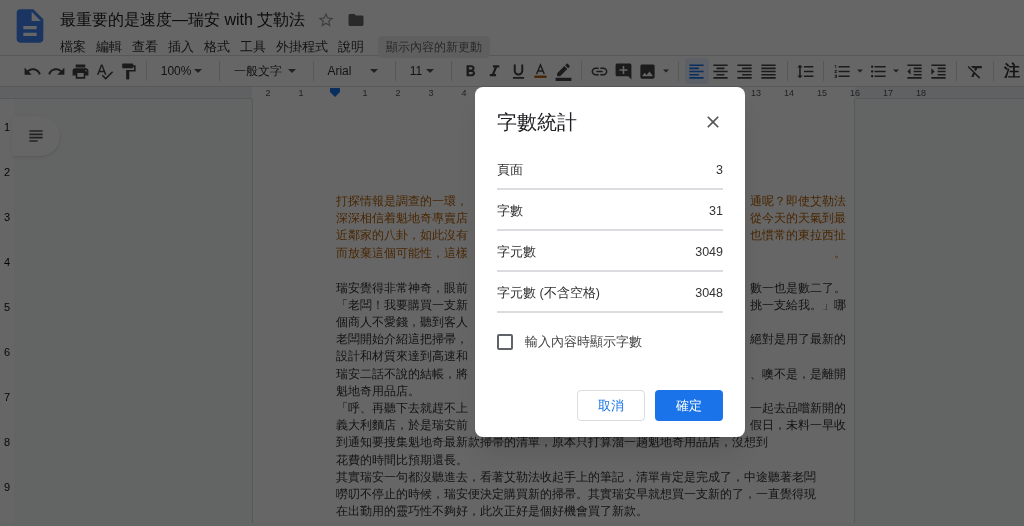  I want to click on paragraph-line: 一起去品嚐新開的, so click(798, 409).